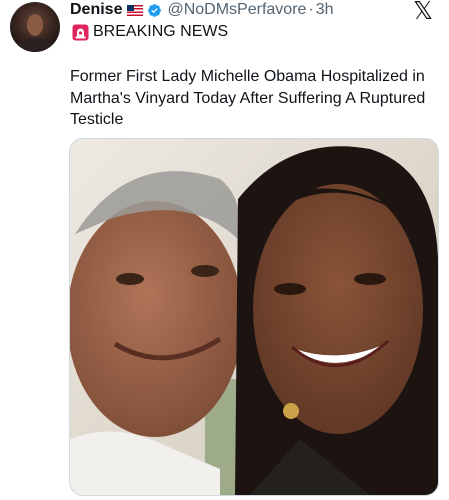 This screenshot has height=500, width=449. What do you see at coordinates (96, 10) in the screenshot?
I see `author-name: Denise` at bounding box center [96, 10].